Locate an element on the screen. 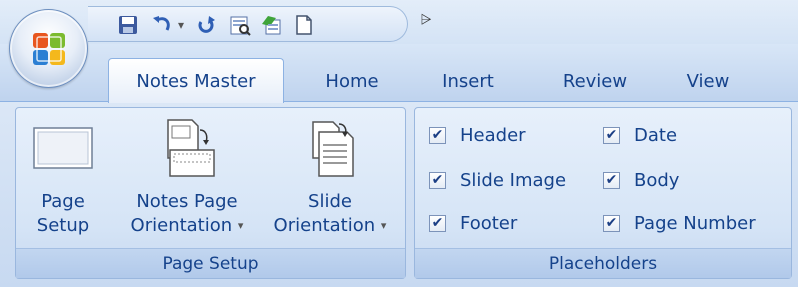 The width and height of the screenshot is (798, 287). tab-view: View is located at coordinates (708, 81).